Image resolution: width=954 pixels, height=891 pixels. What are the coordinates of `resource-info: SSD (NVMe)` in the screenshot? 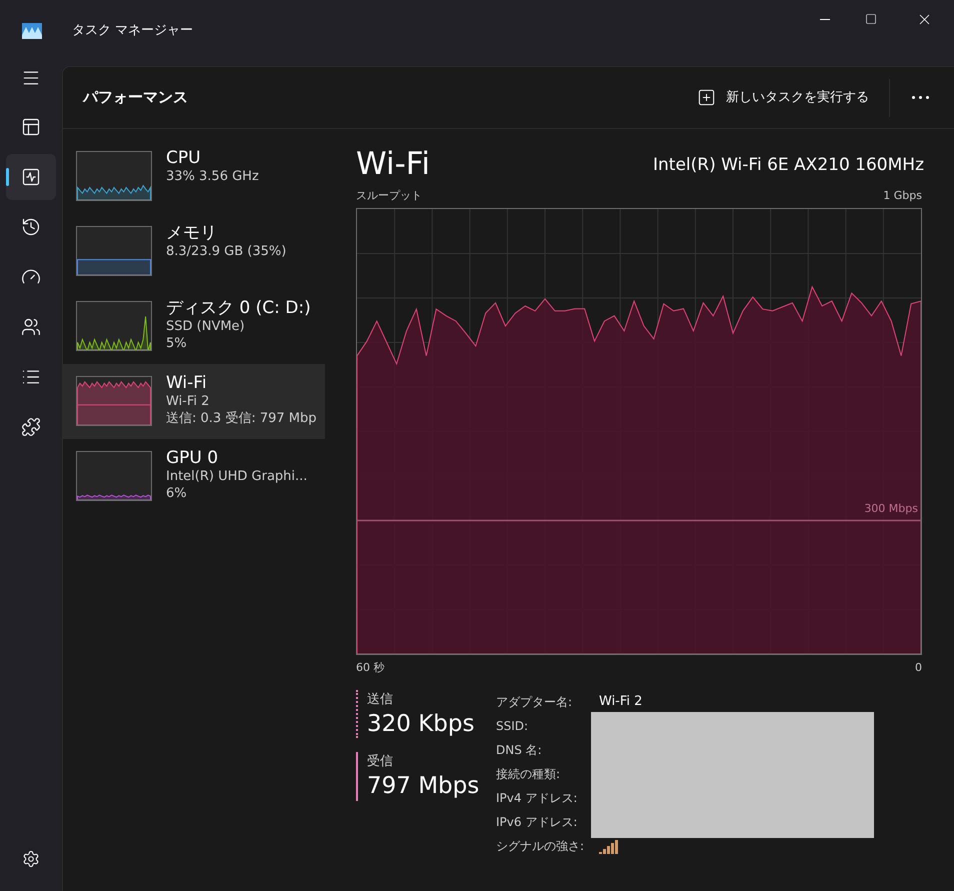 It's located at (206, 327).